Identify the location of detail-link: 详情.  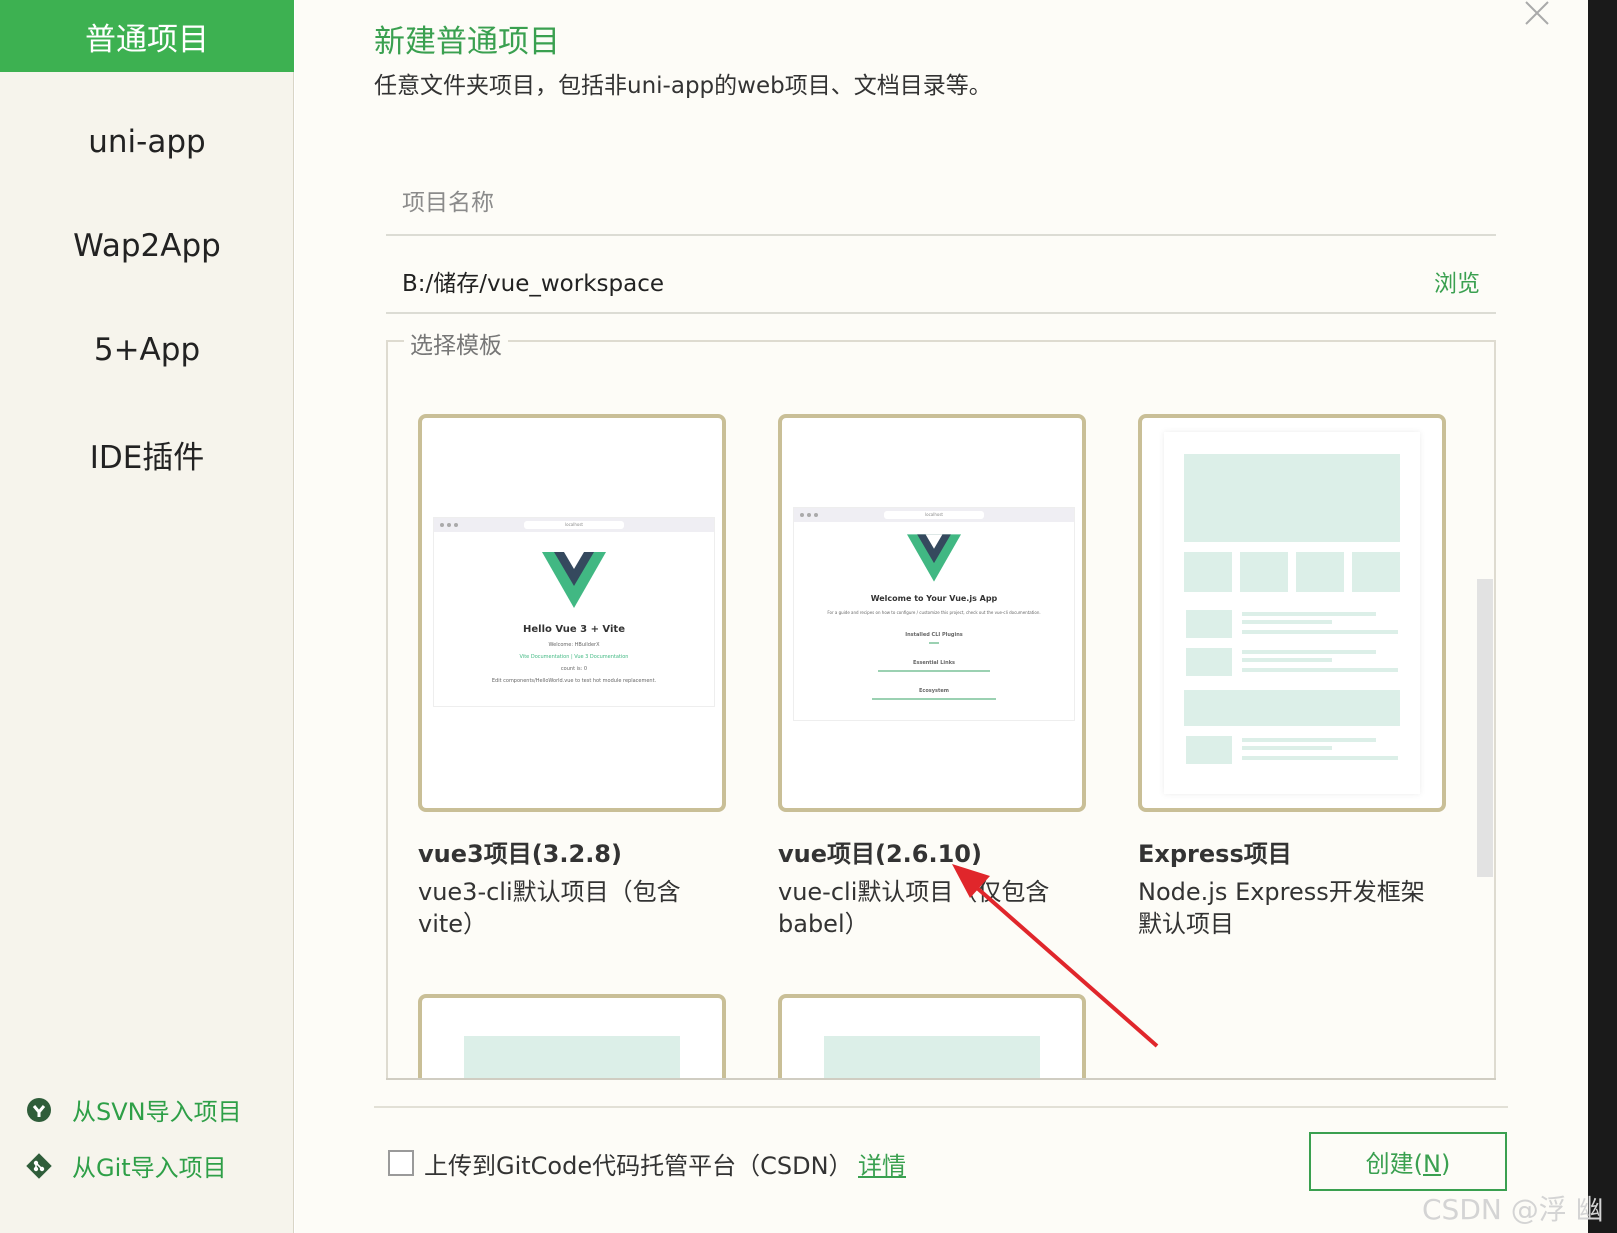
(882, 1163).